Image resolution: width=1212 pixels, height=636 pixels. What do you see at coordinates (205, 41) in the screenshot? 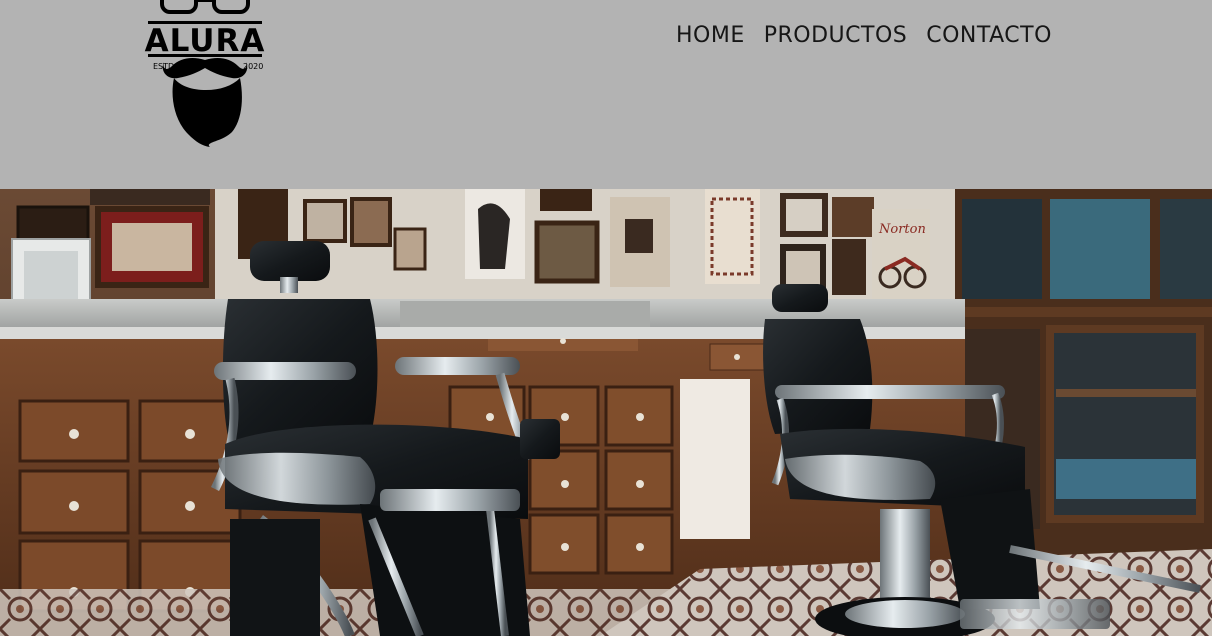
I see `logo-brand-text: ALURA` at bounding box center [205, 41].